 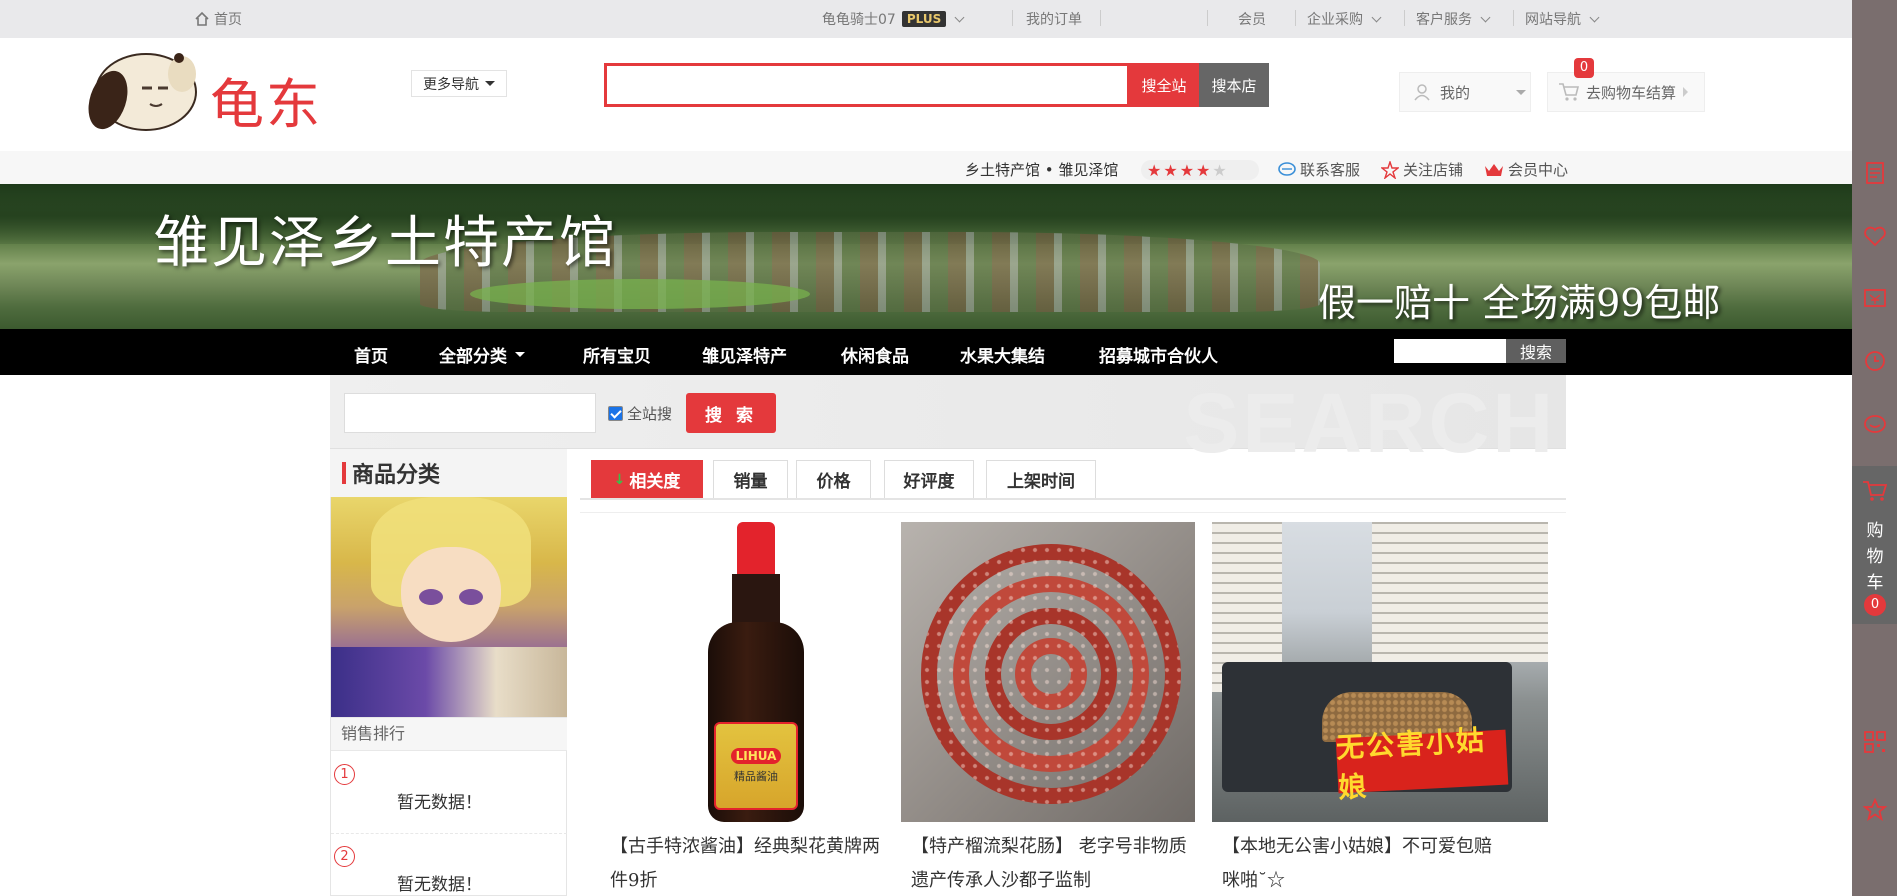 What do you see at coordinates (1158, 357) in the screenshot?
I see `shop-nav-label: 招募城市合伙人` at bounding box center [1158, 357].